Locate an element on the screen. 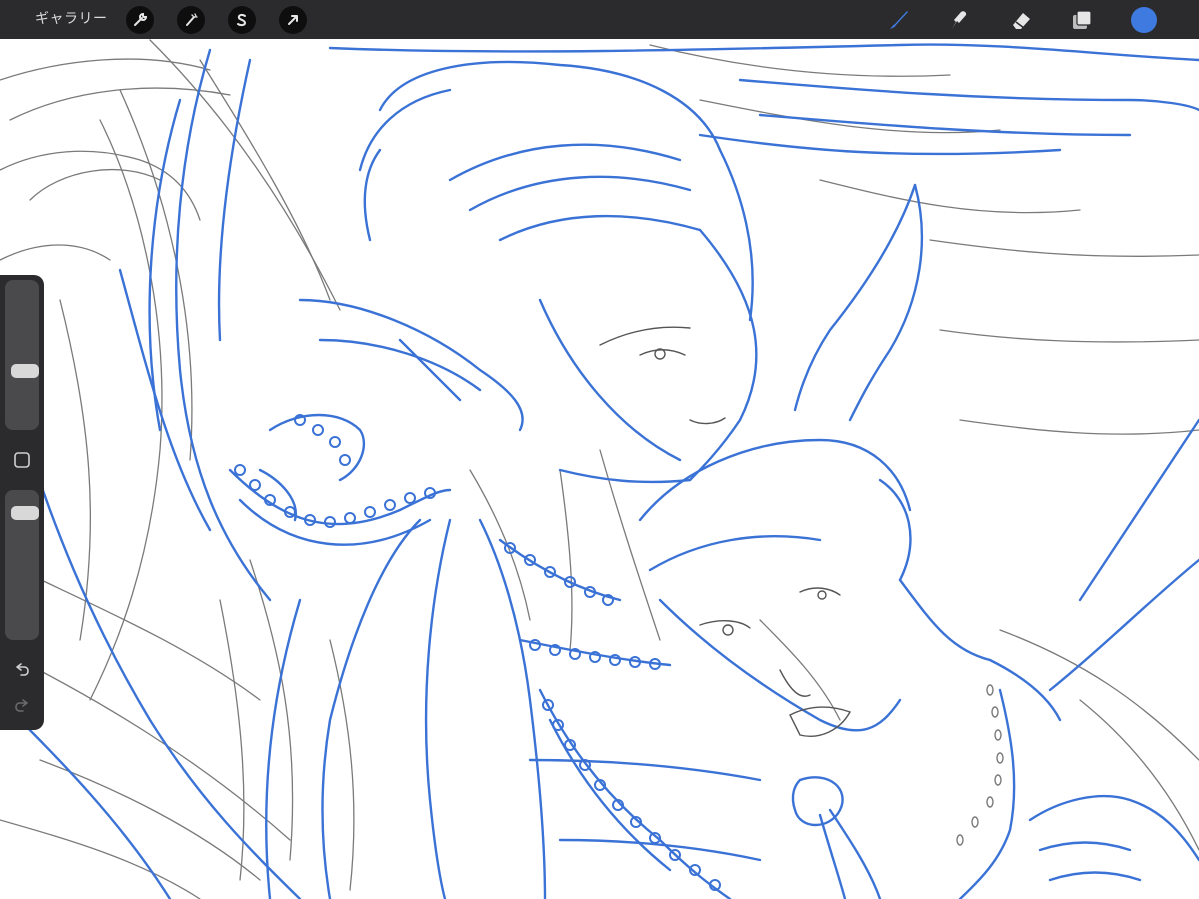  top-toolbar: ギャラリー is located at coordinates (599, 19).